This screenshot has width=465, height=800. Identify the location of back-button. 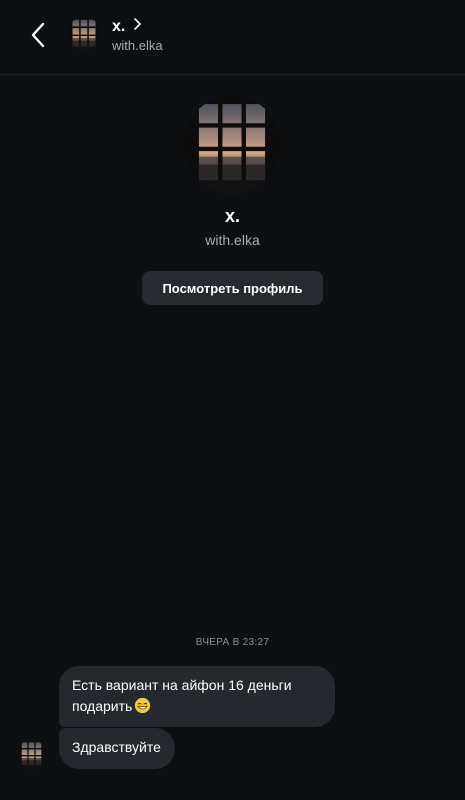
(38, 35).